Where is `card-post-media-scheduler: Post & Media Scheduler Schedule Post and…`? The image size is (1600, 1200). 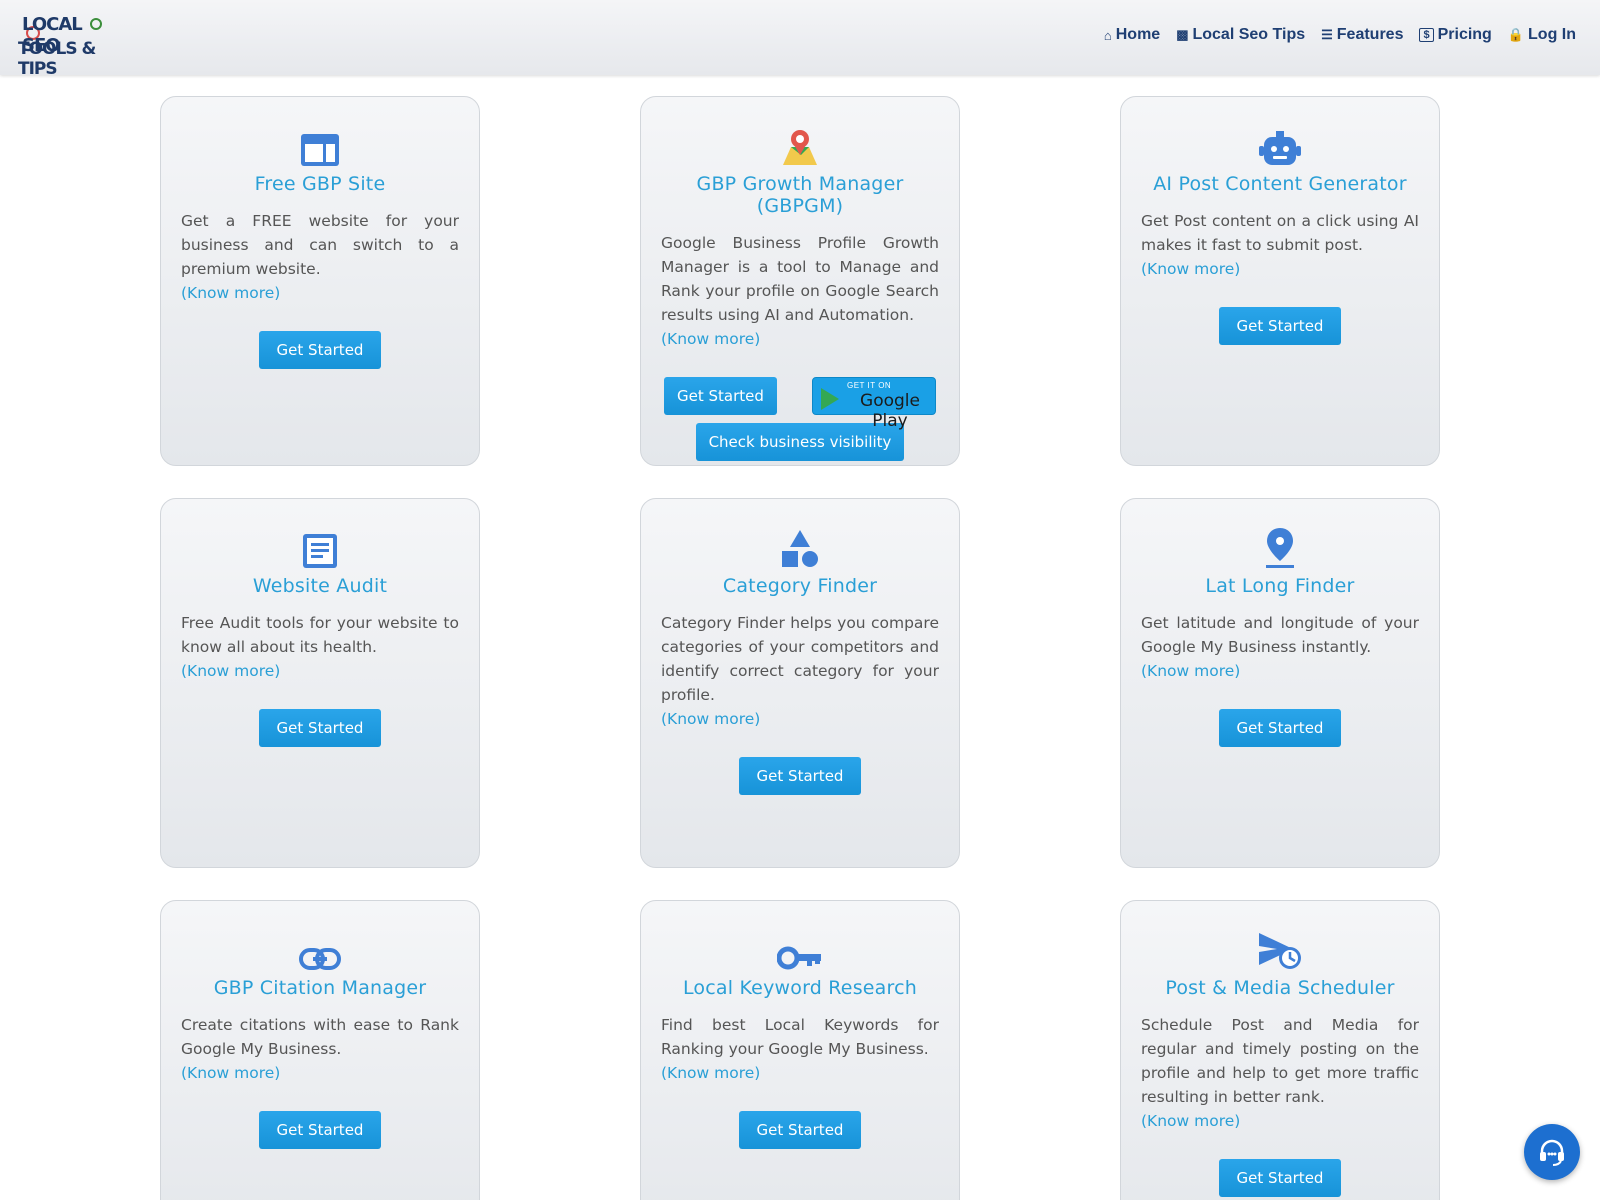 card-post-media-scheduler: Post & Media Scheduler Schedule Post and… is located at coordinates (1280, 1050).